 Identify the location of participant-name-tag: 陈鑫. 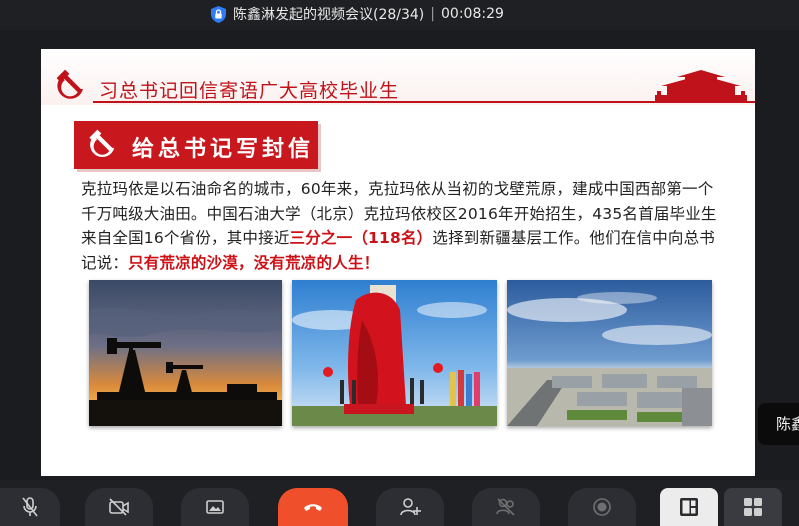
(778, 424).